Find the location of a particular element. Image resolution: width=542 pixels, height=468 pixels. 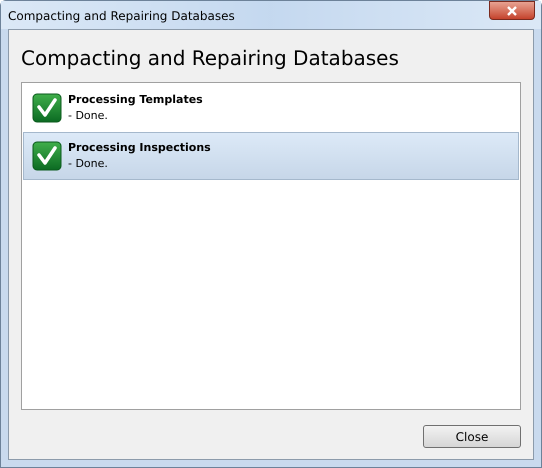

task-item: Processing Inspections - Done. is located at coordinates (271, 156).